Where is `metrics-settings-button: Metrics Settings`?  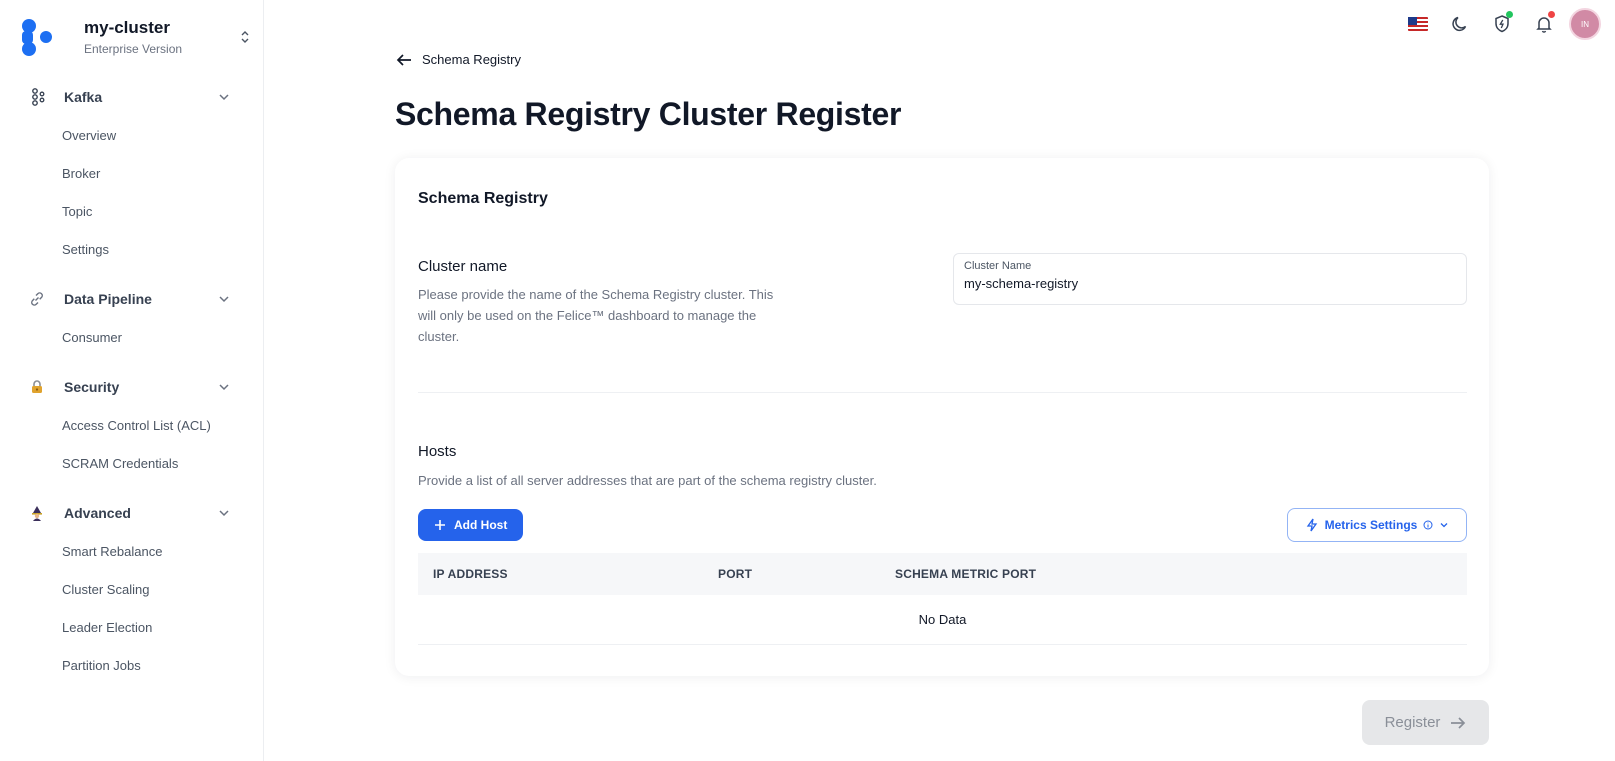 metrics-settings-button: Metrics Settings is located at coordinates (1377, 525).